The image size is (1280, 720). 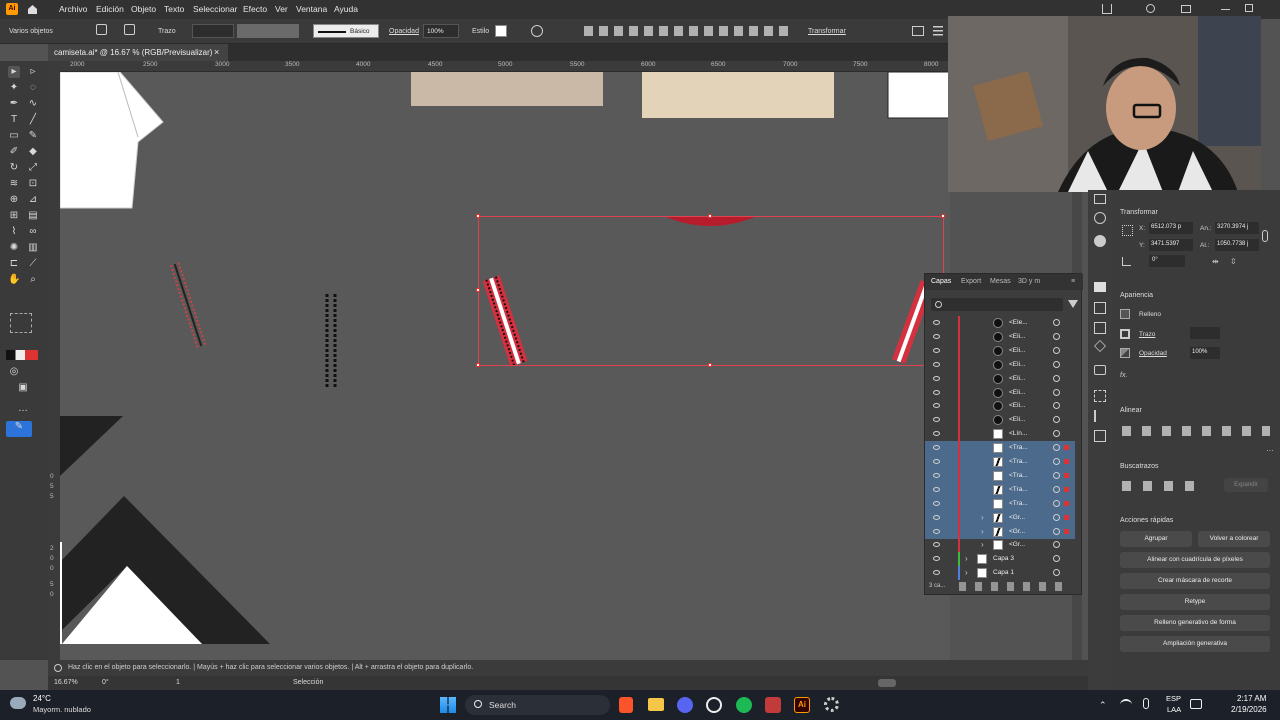 I want to click on rectangle-tool-icon: ▭, so click(x=14, y=136).